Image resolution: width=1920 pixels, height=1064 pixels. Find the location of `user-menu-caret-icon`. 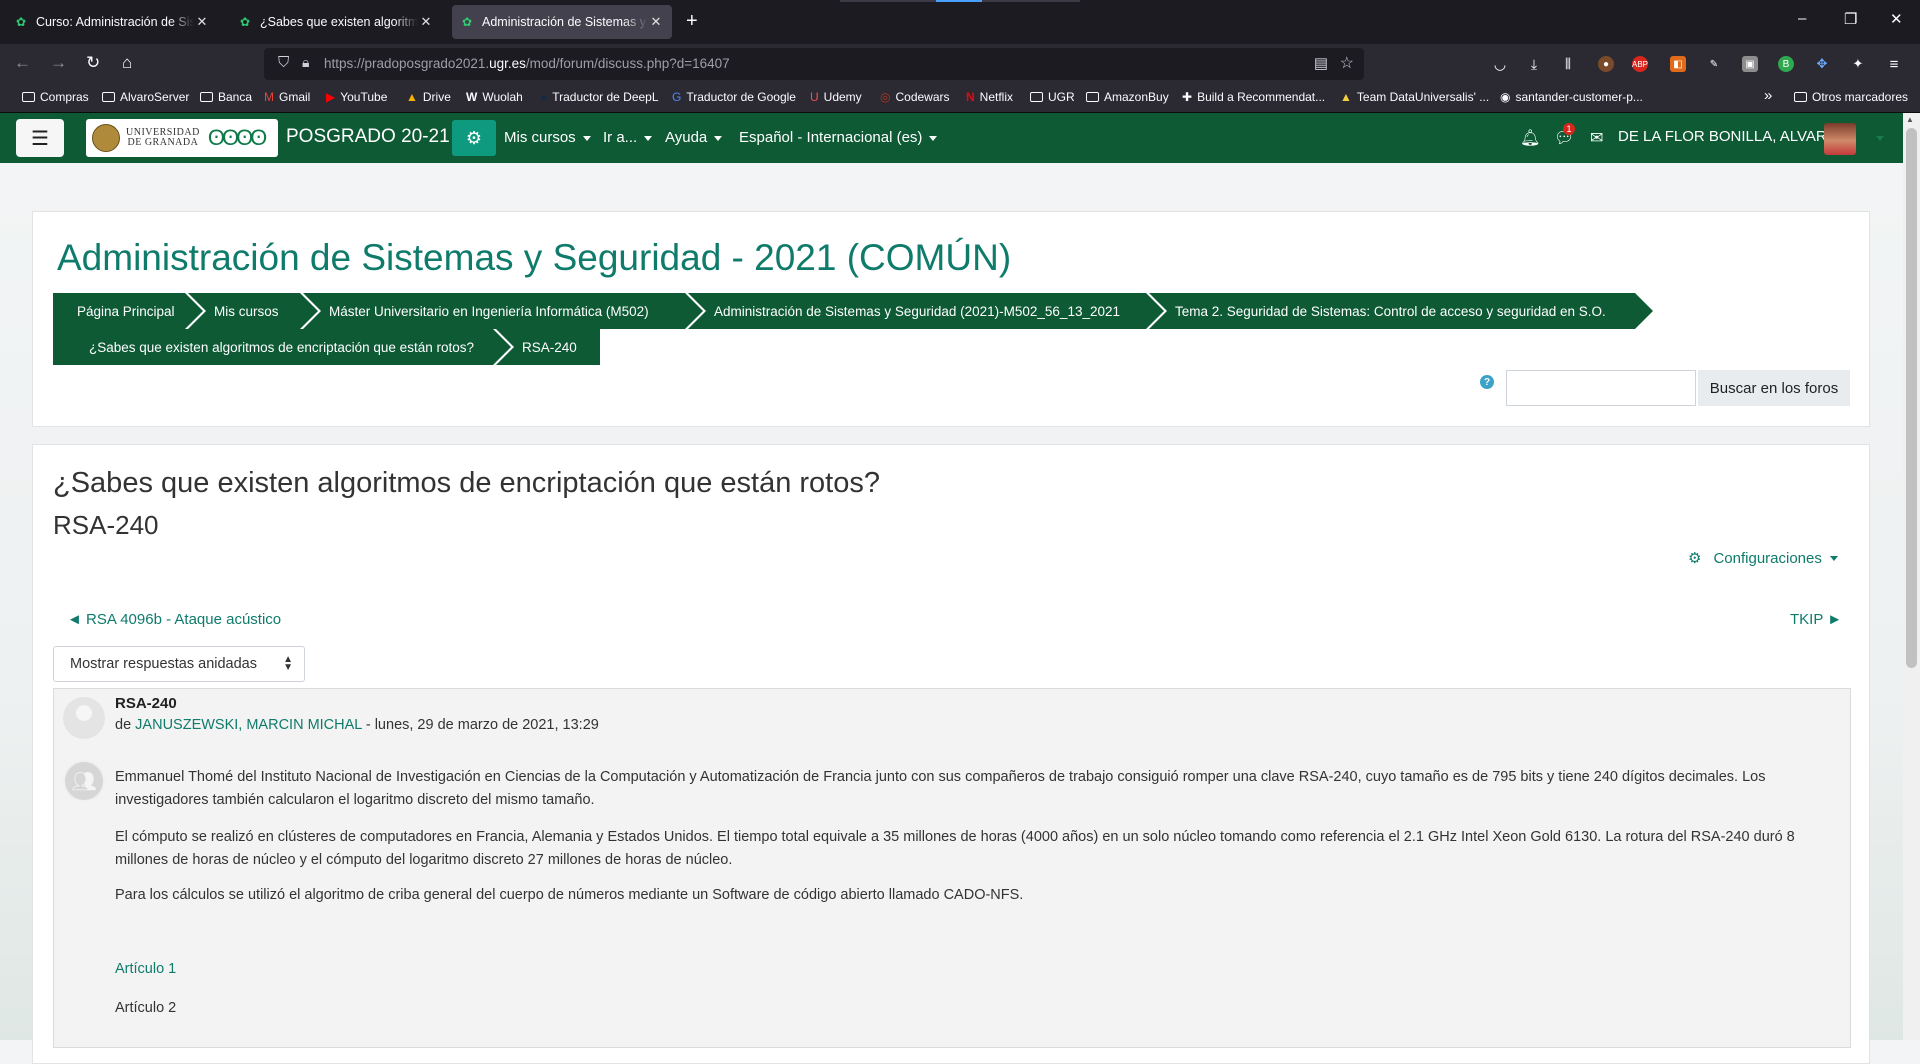

user-menu-caret-icon is located at coordinates (1880, 138).